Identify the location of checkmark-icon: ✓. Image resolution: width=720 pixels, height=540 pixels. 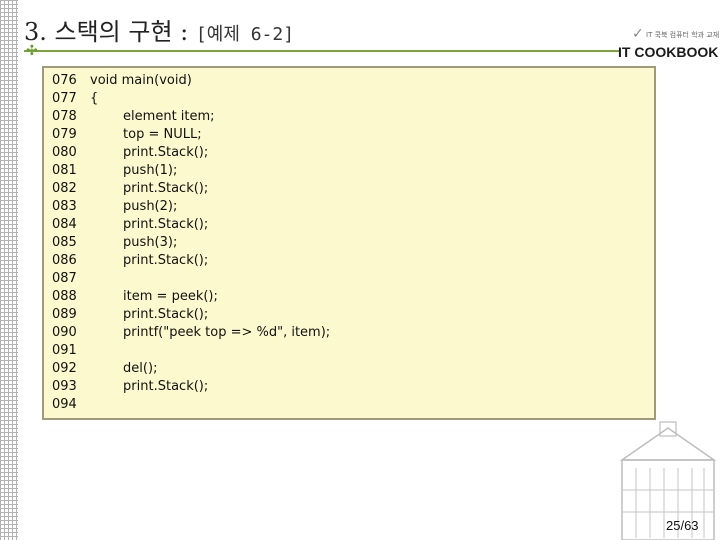
(638, 34).